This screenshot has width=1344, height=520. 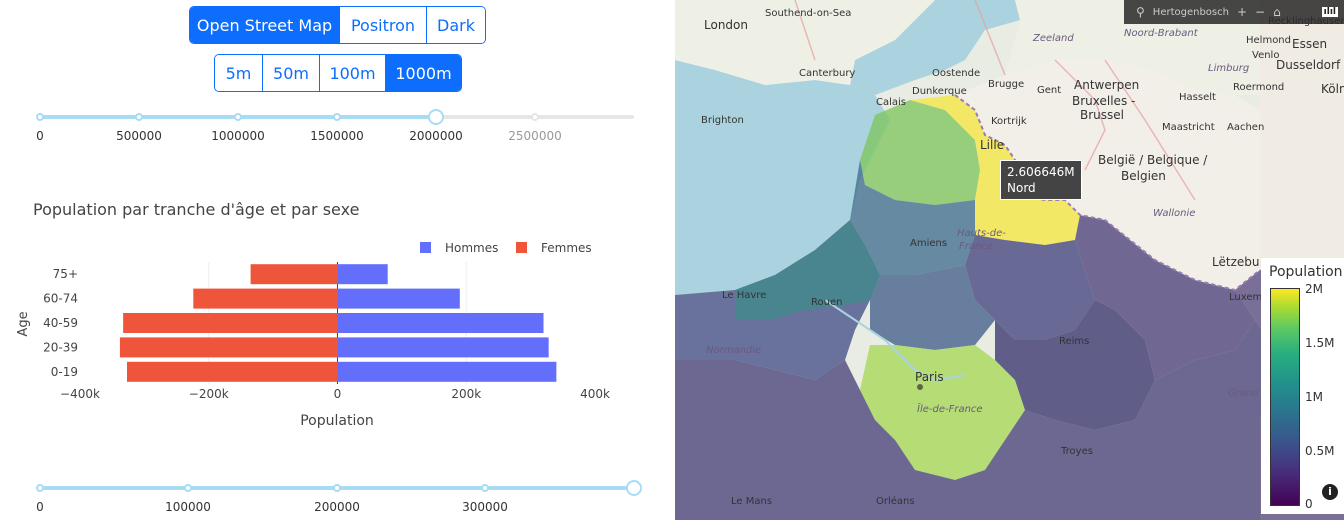 I want to click on y-axis-title: Age, so click(x=23, y=323).